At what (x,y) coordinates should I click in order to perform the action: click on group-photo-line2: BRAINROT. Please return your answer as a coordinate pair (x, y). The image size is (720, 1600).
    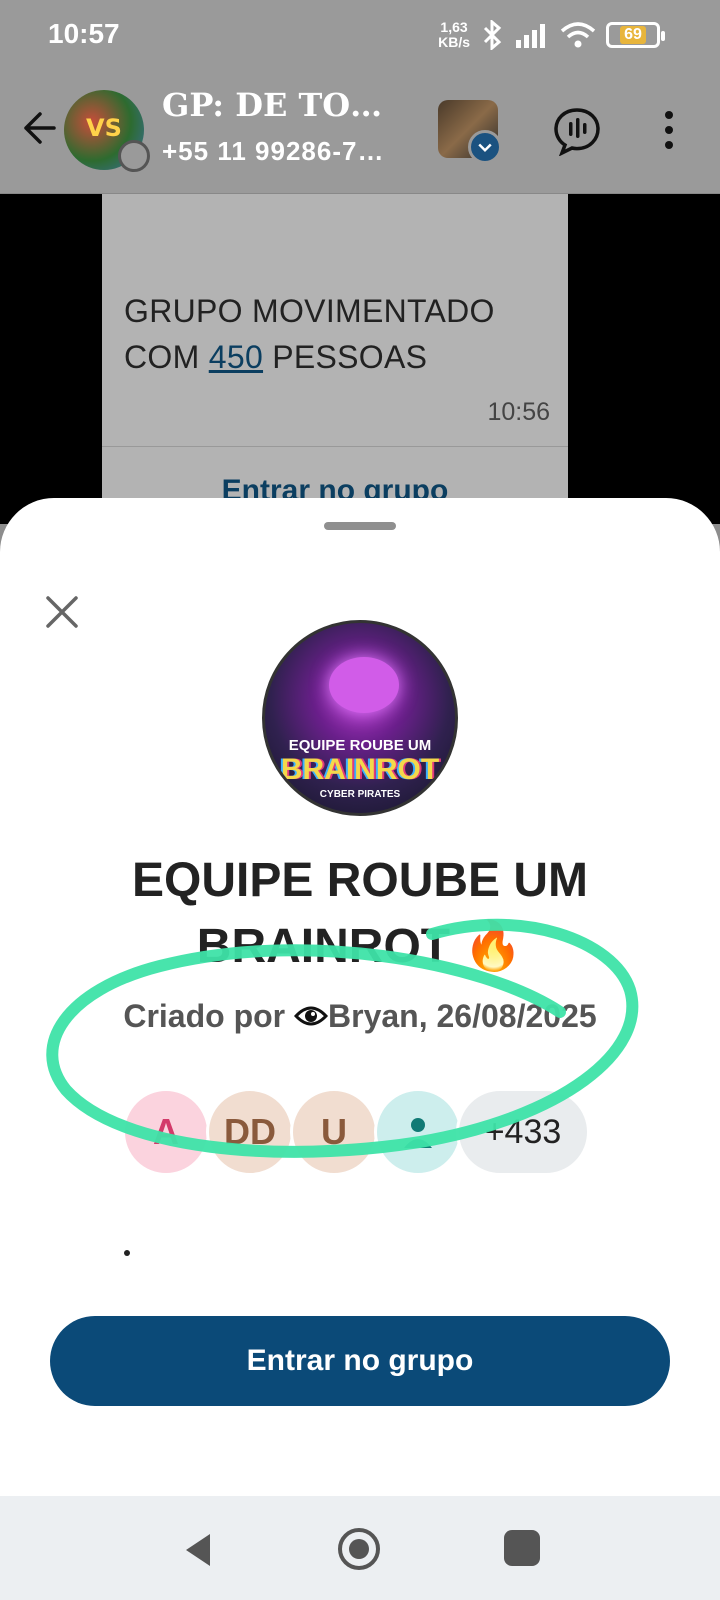
    Looking at the image, I should click on (360, 769).